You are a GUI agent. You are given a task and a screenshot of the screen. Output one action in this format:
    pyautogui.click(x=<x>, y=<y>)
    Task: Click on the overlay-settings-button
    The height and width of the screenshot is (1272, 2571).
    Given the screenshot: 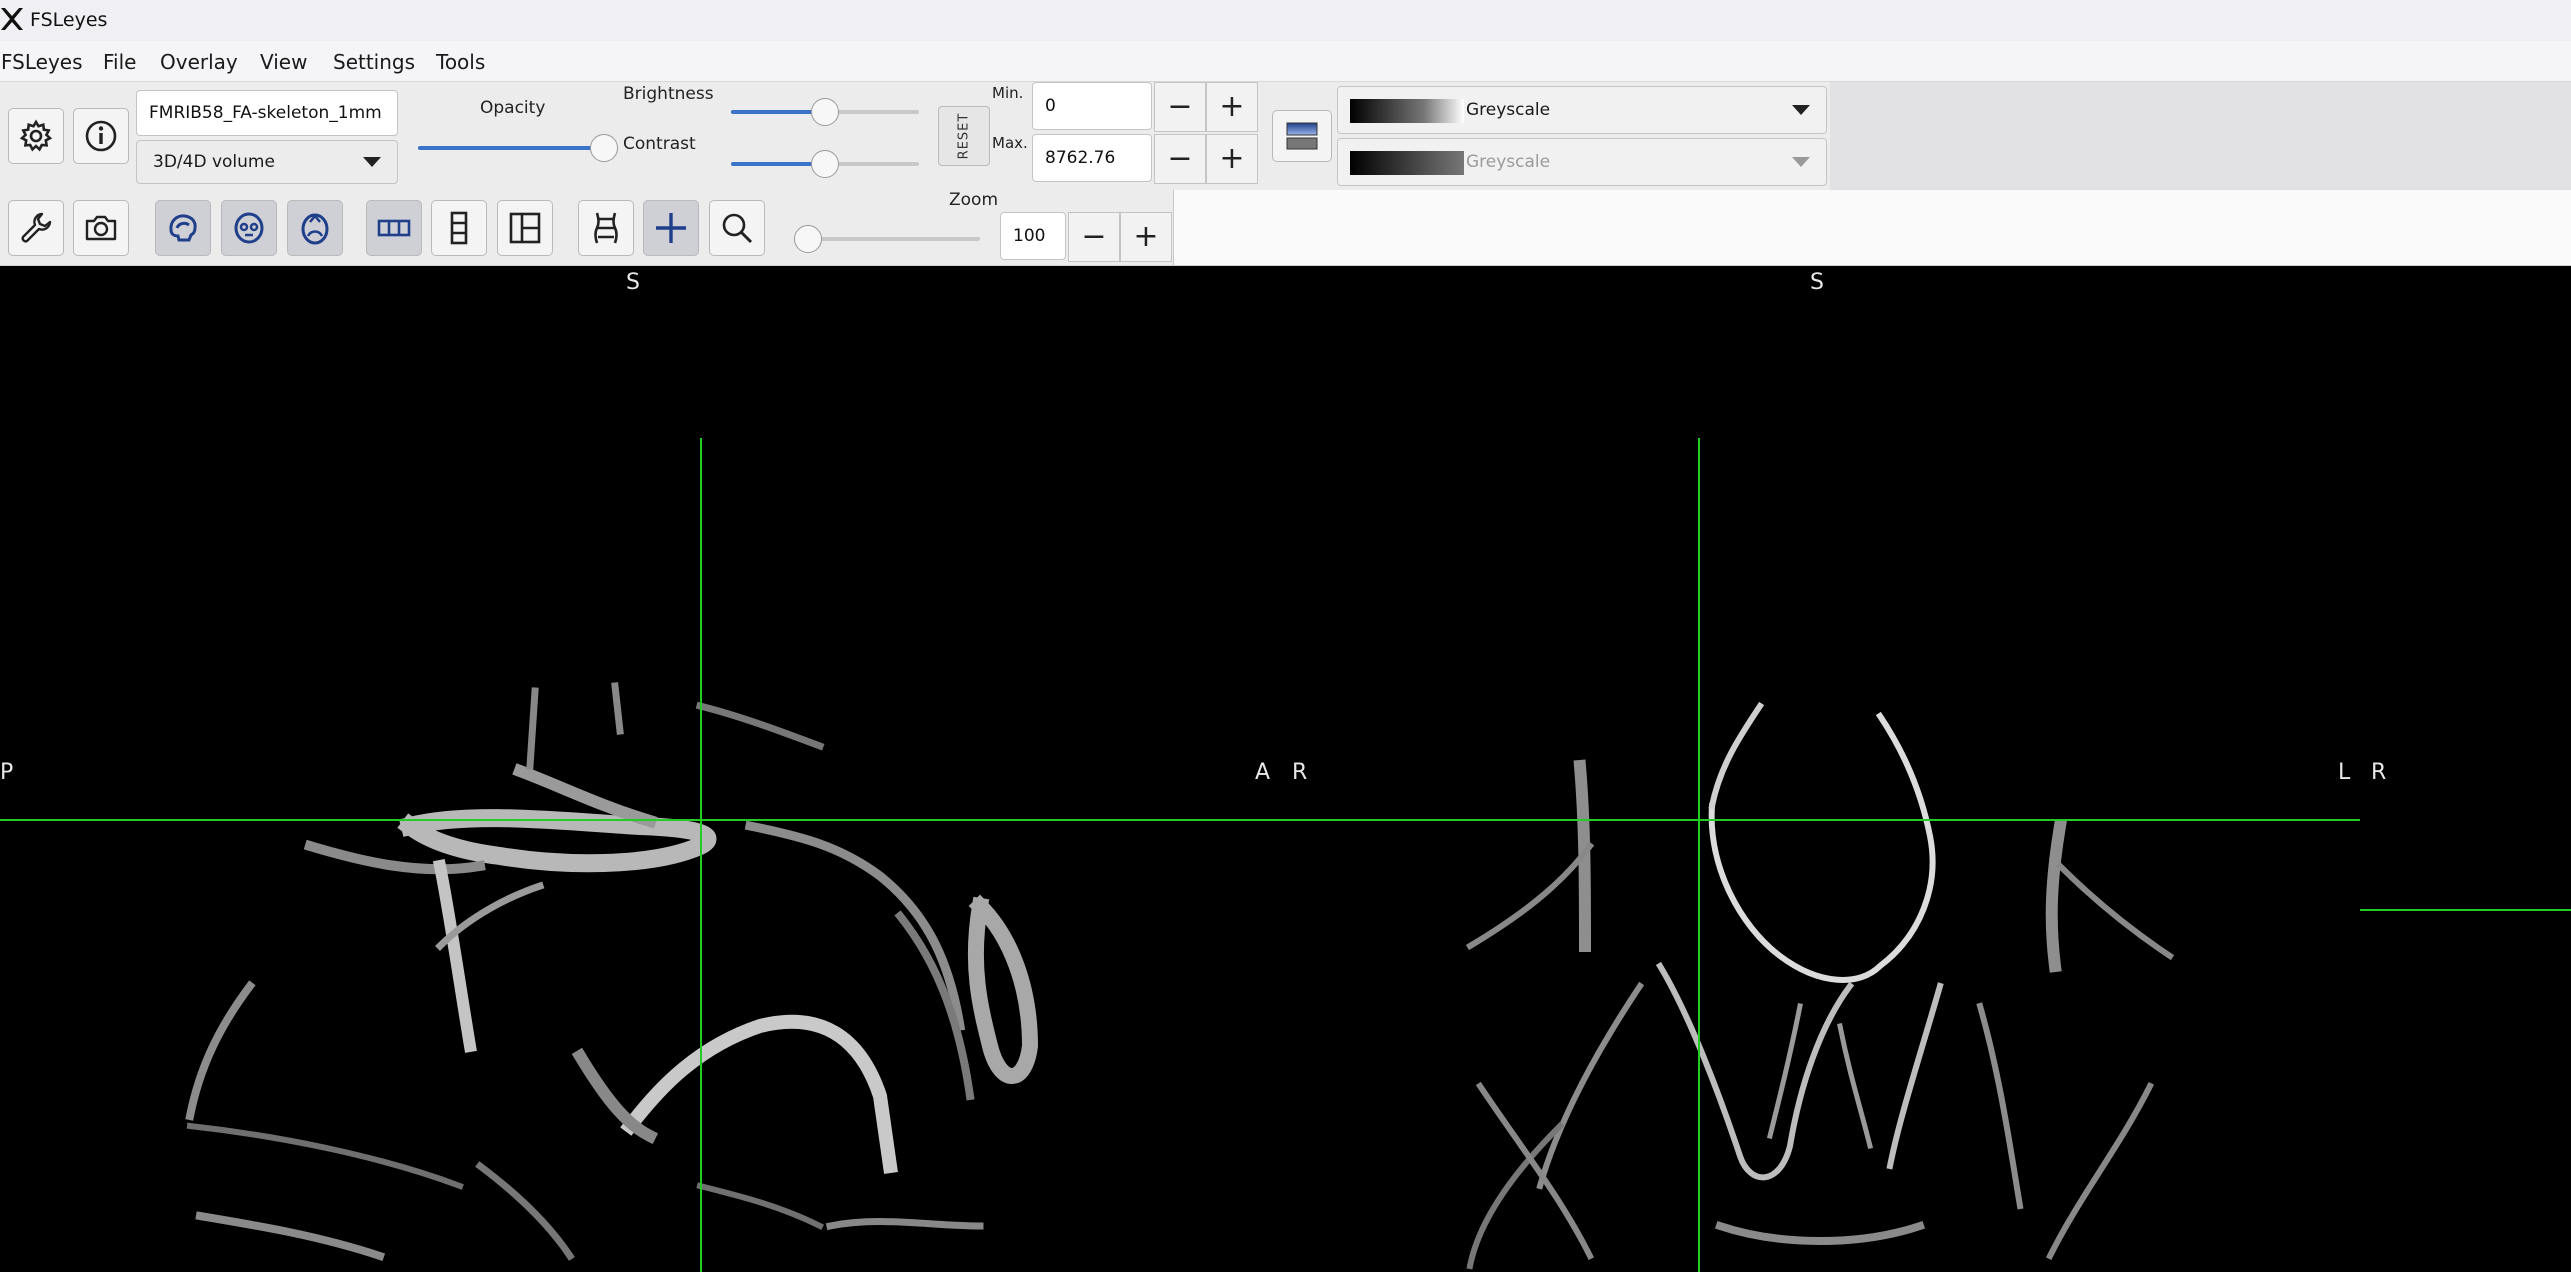 What is the action you would take?
    pyautogui.click(x=36, y=136)
    